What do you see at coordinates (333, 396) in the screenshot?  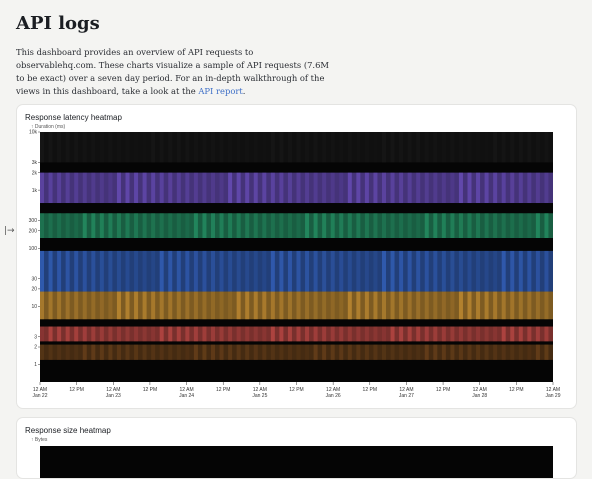 I see `x-tick-day-label: Jan 26` at bounding box center [333, 396].